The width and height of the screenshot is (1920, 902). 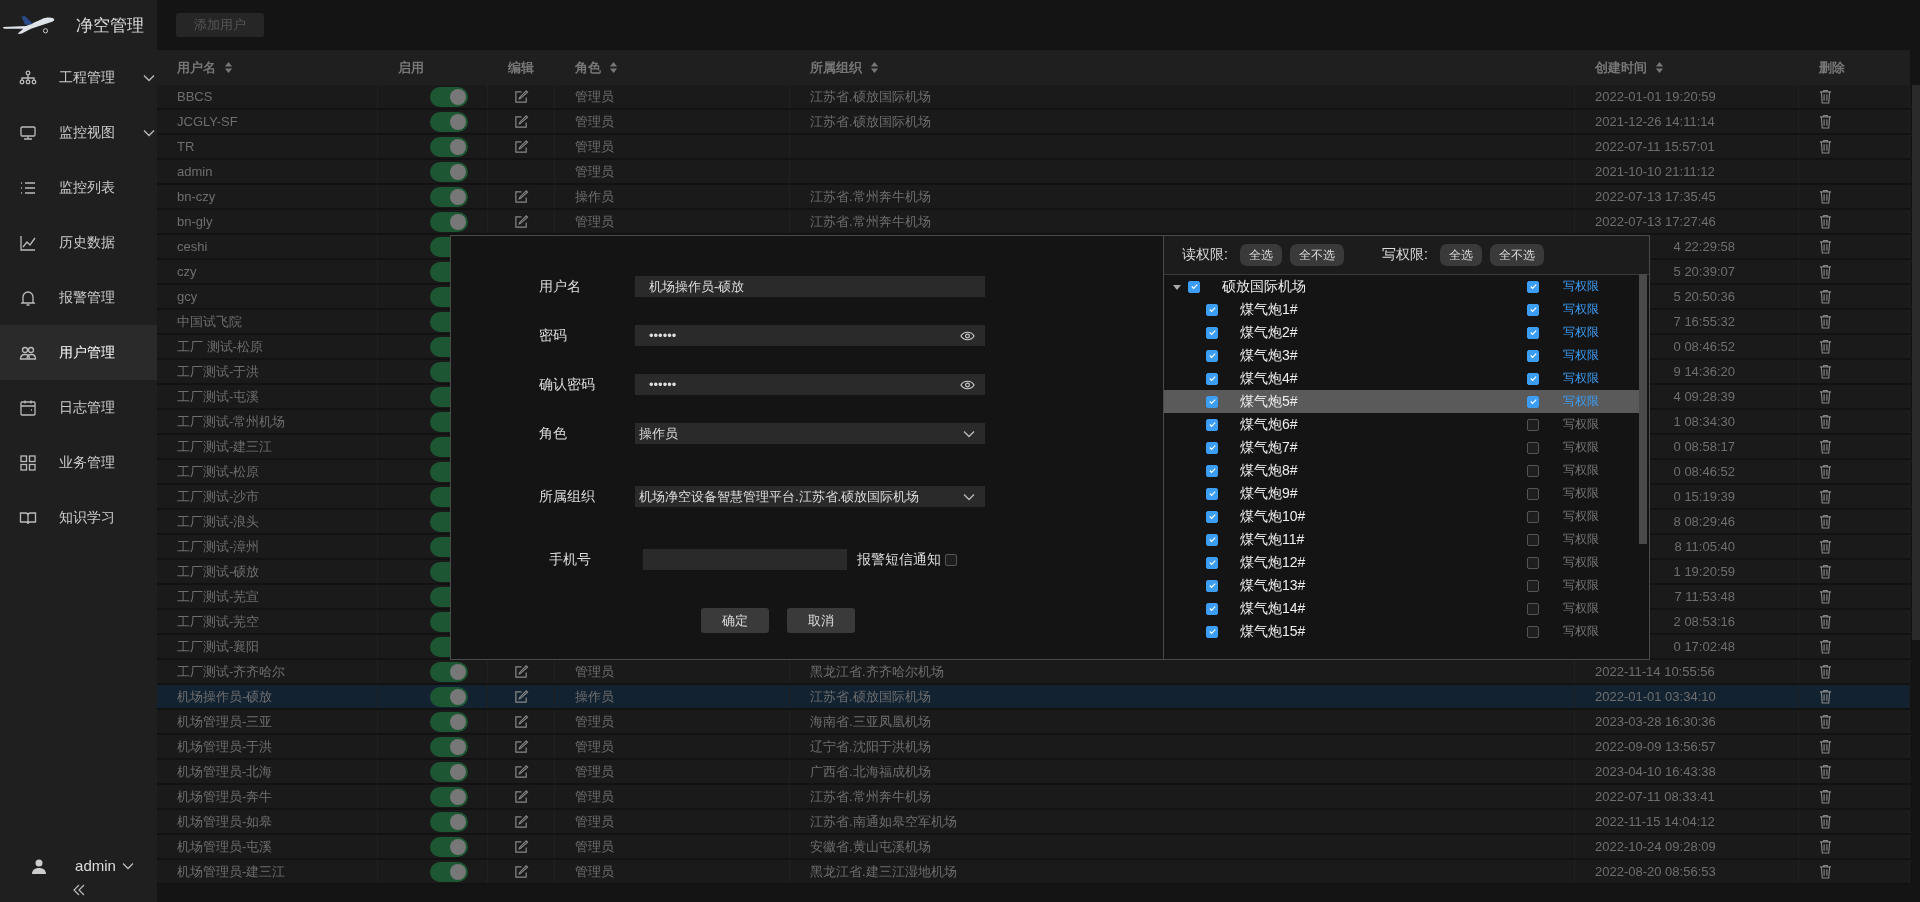 What do you see at coordinates (1401, 332) in the screenshot?
I see `tree-row: 煤气炮2# 写权限` at bounding box center [1401, 332].